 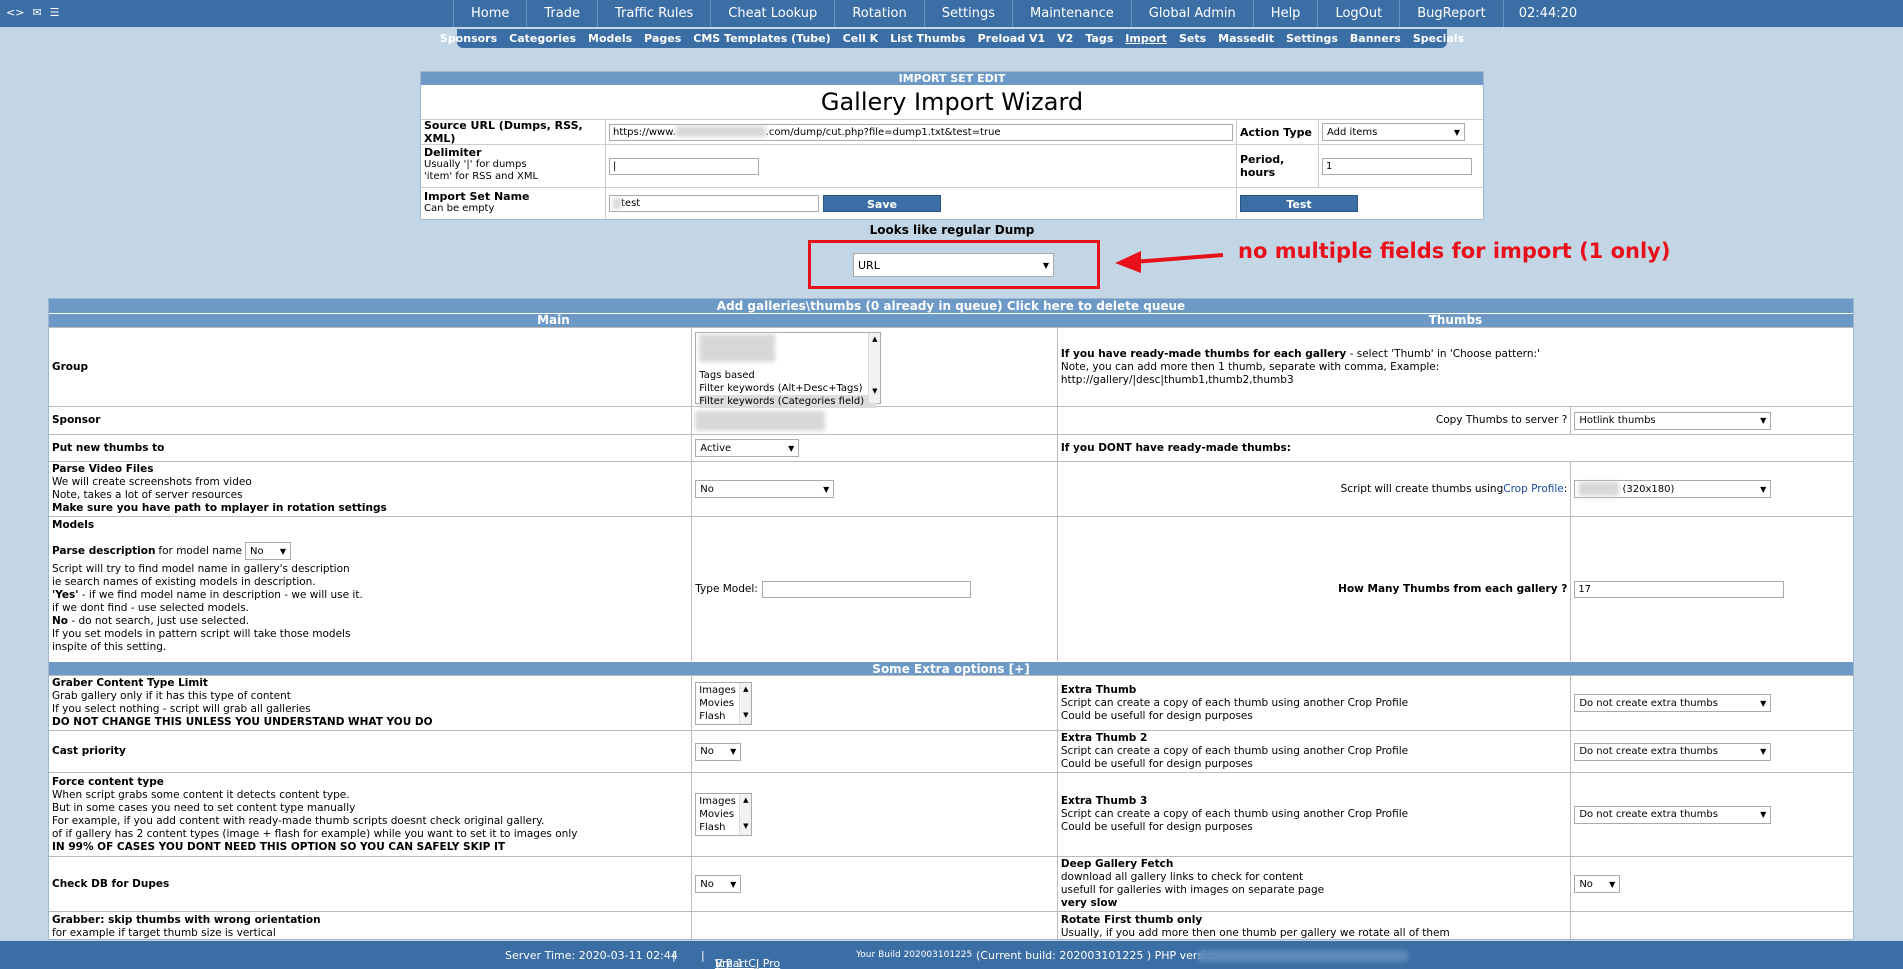 I want to click on code-icon: <>, so click(x=15, y=12).